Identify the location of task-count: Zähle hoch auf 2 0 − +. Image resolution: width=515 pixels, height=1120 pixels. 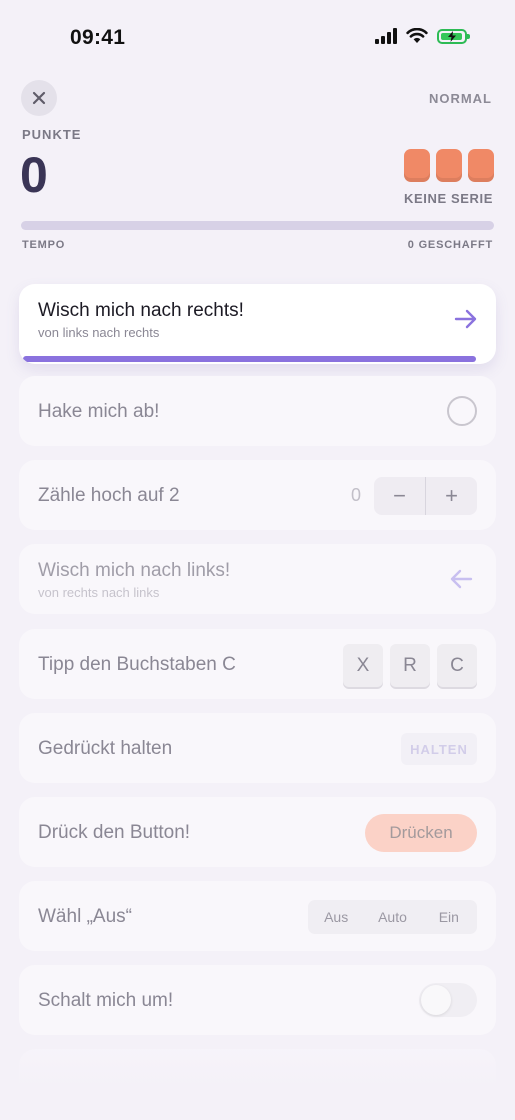
(257, 495).